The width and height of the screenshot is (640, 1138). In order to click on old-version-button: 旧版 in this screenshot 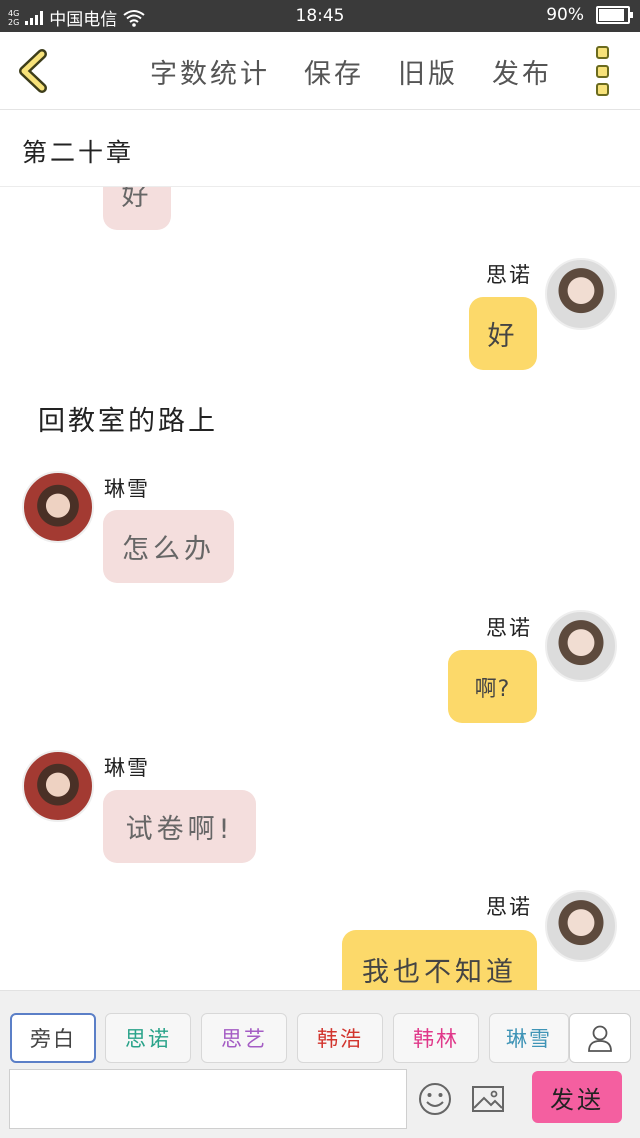, I will do `click(428, 71)`.